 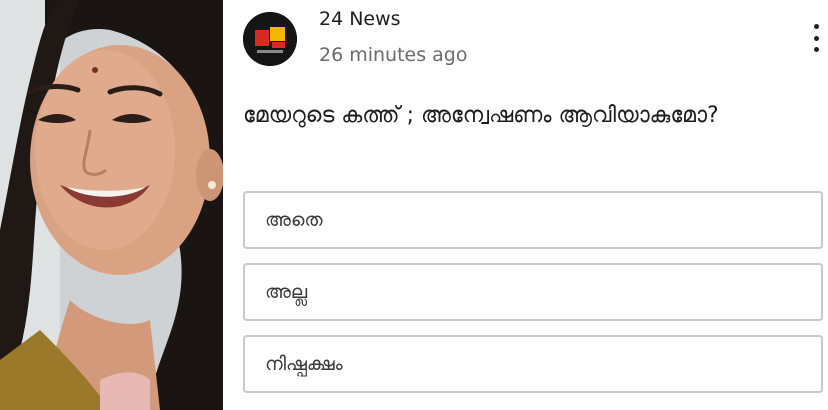 I want to click on poll-option-neutral: നിഷ്പക്ഷം, so click(x=533, y=364).